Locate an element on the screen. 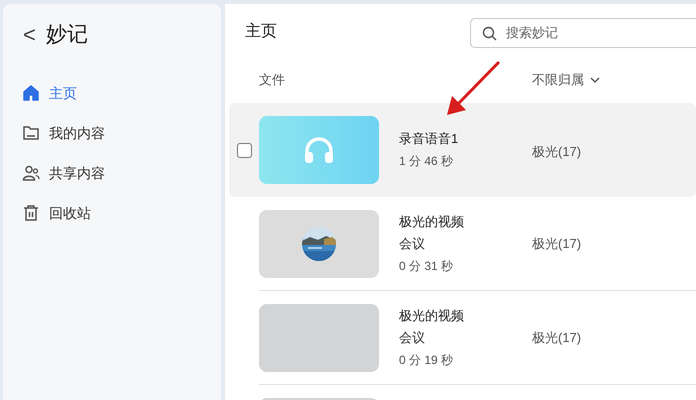 Image resolution: width=696 pixels, height=400 pixels. folder-icon is located at coordinates (31, 133).